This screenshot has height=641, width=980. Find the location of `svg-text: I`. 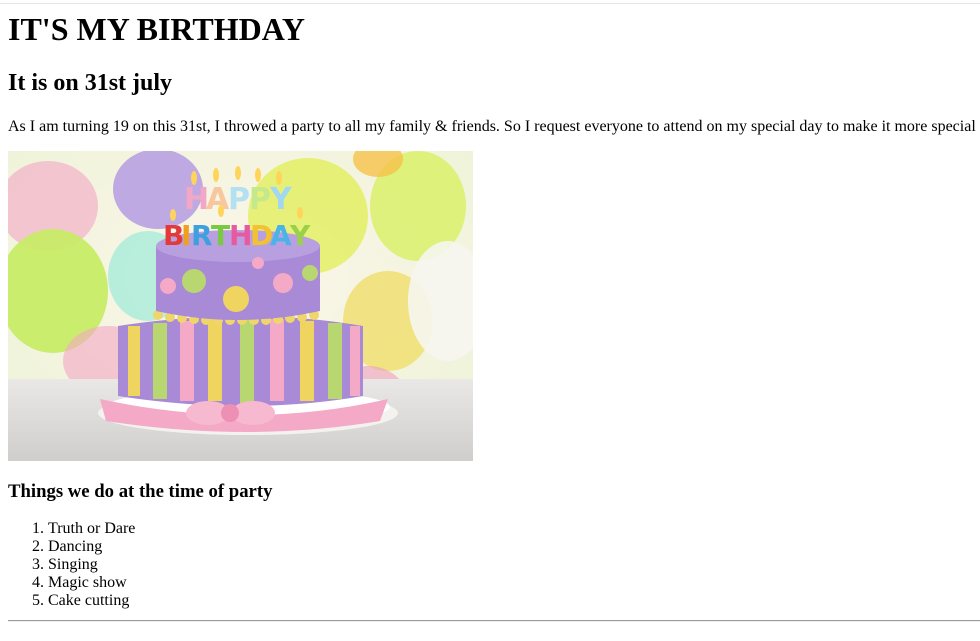

svg-text: I is located at coordinates (186, 235).